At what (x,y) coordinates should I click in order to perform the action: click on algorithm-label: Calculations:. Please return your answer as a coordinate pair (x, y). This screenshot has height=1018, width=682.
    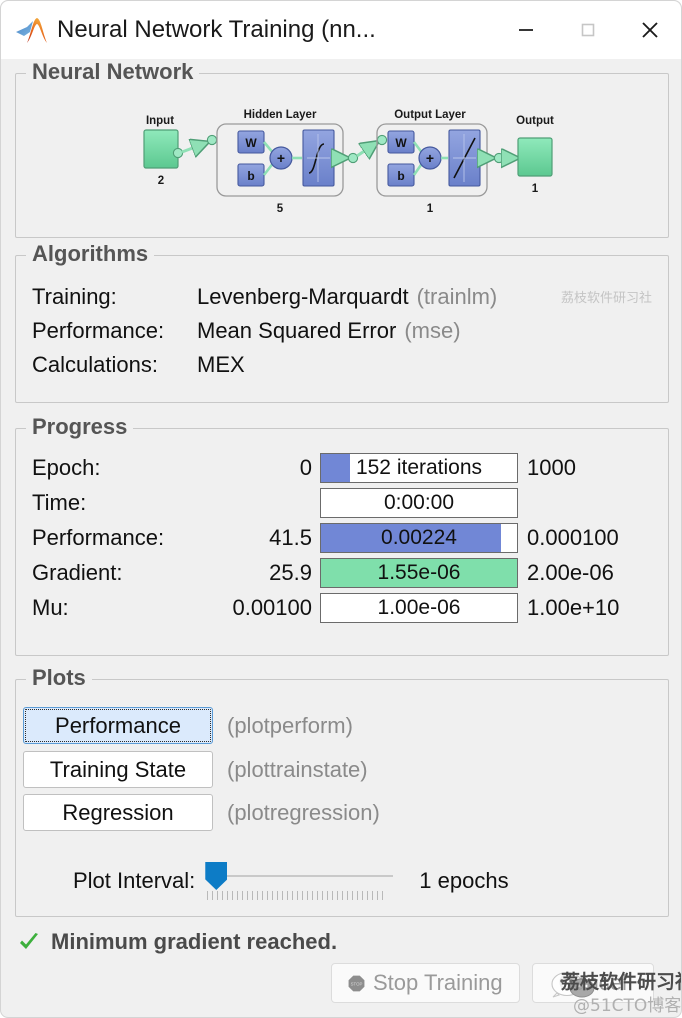
    Looking at the image, I should click on (95, 364).